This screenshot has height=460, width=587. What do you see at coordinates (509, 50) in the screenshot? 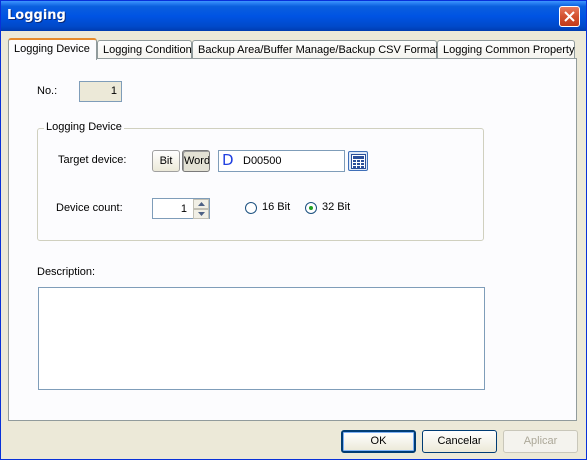
I see `tab-label: Logging Common Property` at bounding box center [509, 50].